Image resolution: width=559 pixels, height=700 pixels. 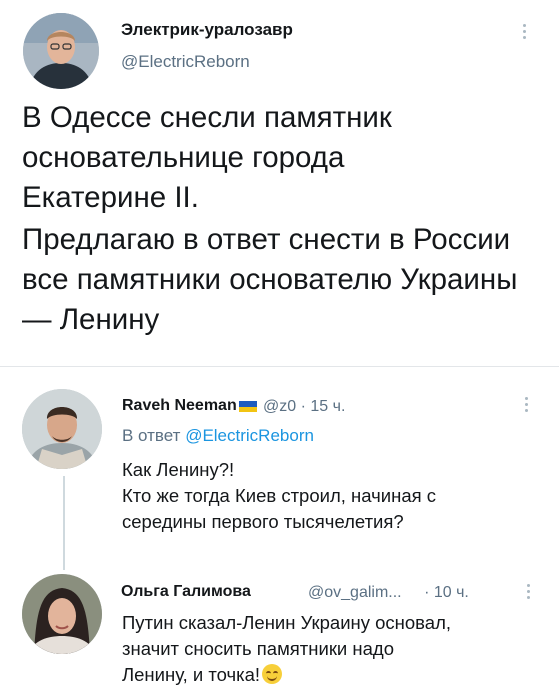 I want to click on reply-line-wrapper: Ленину, и точка!, so click(x=286, y=675).